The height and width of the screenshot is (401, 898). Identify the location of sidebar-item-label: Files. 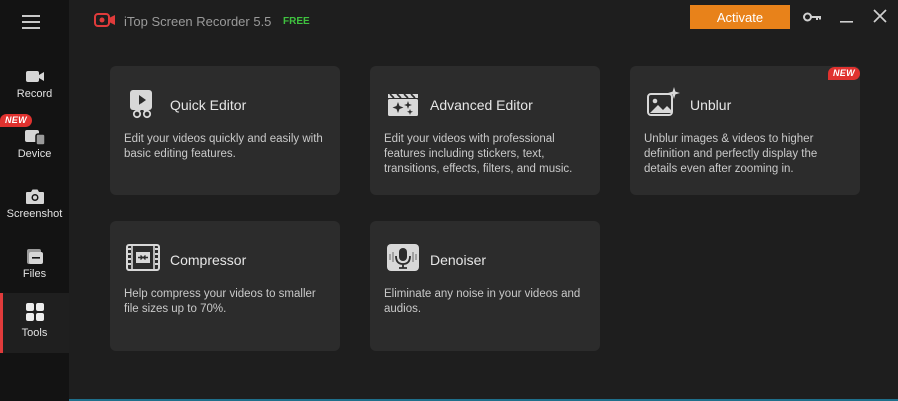
(34, 274).